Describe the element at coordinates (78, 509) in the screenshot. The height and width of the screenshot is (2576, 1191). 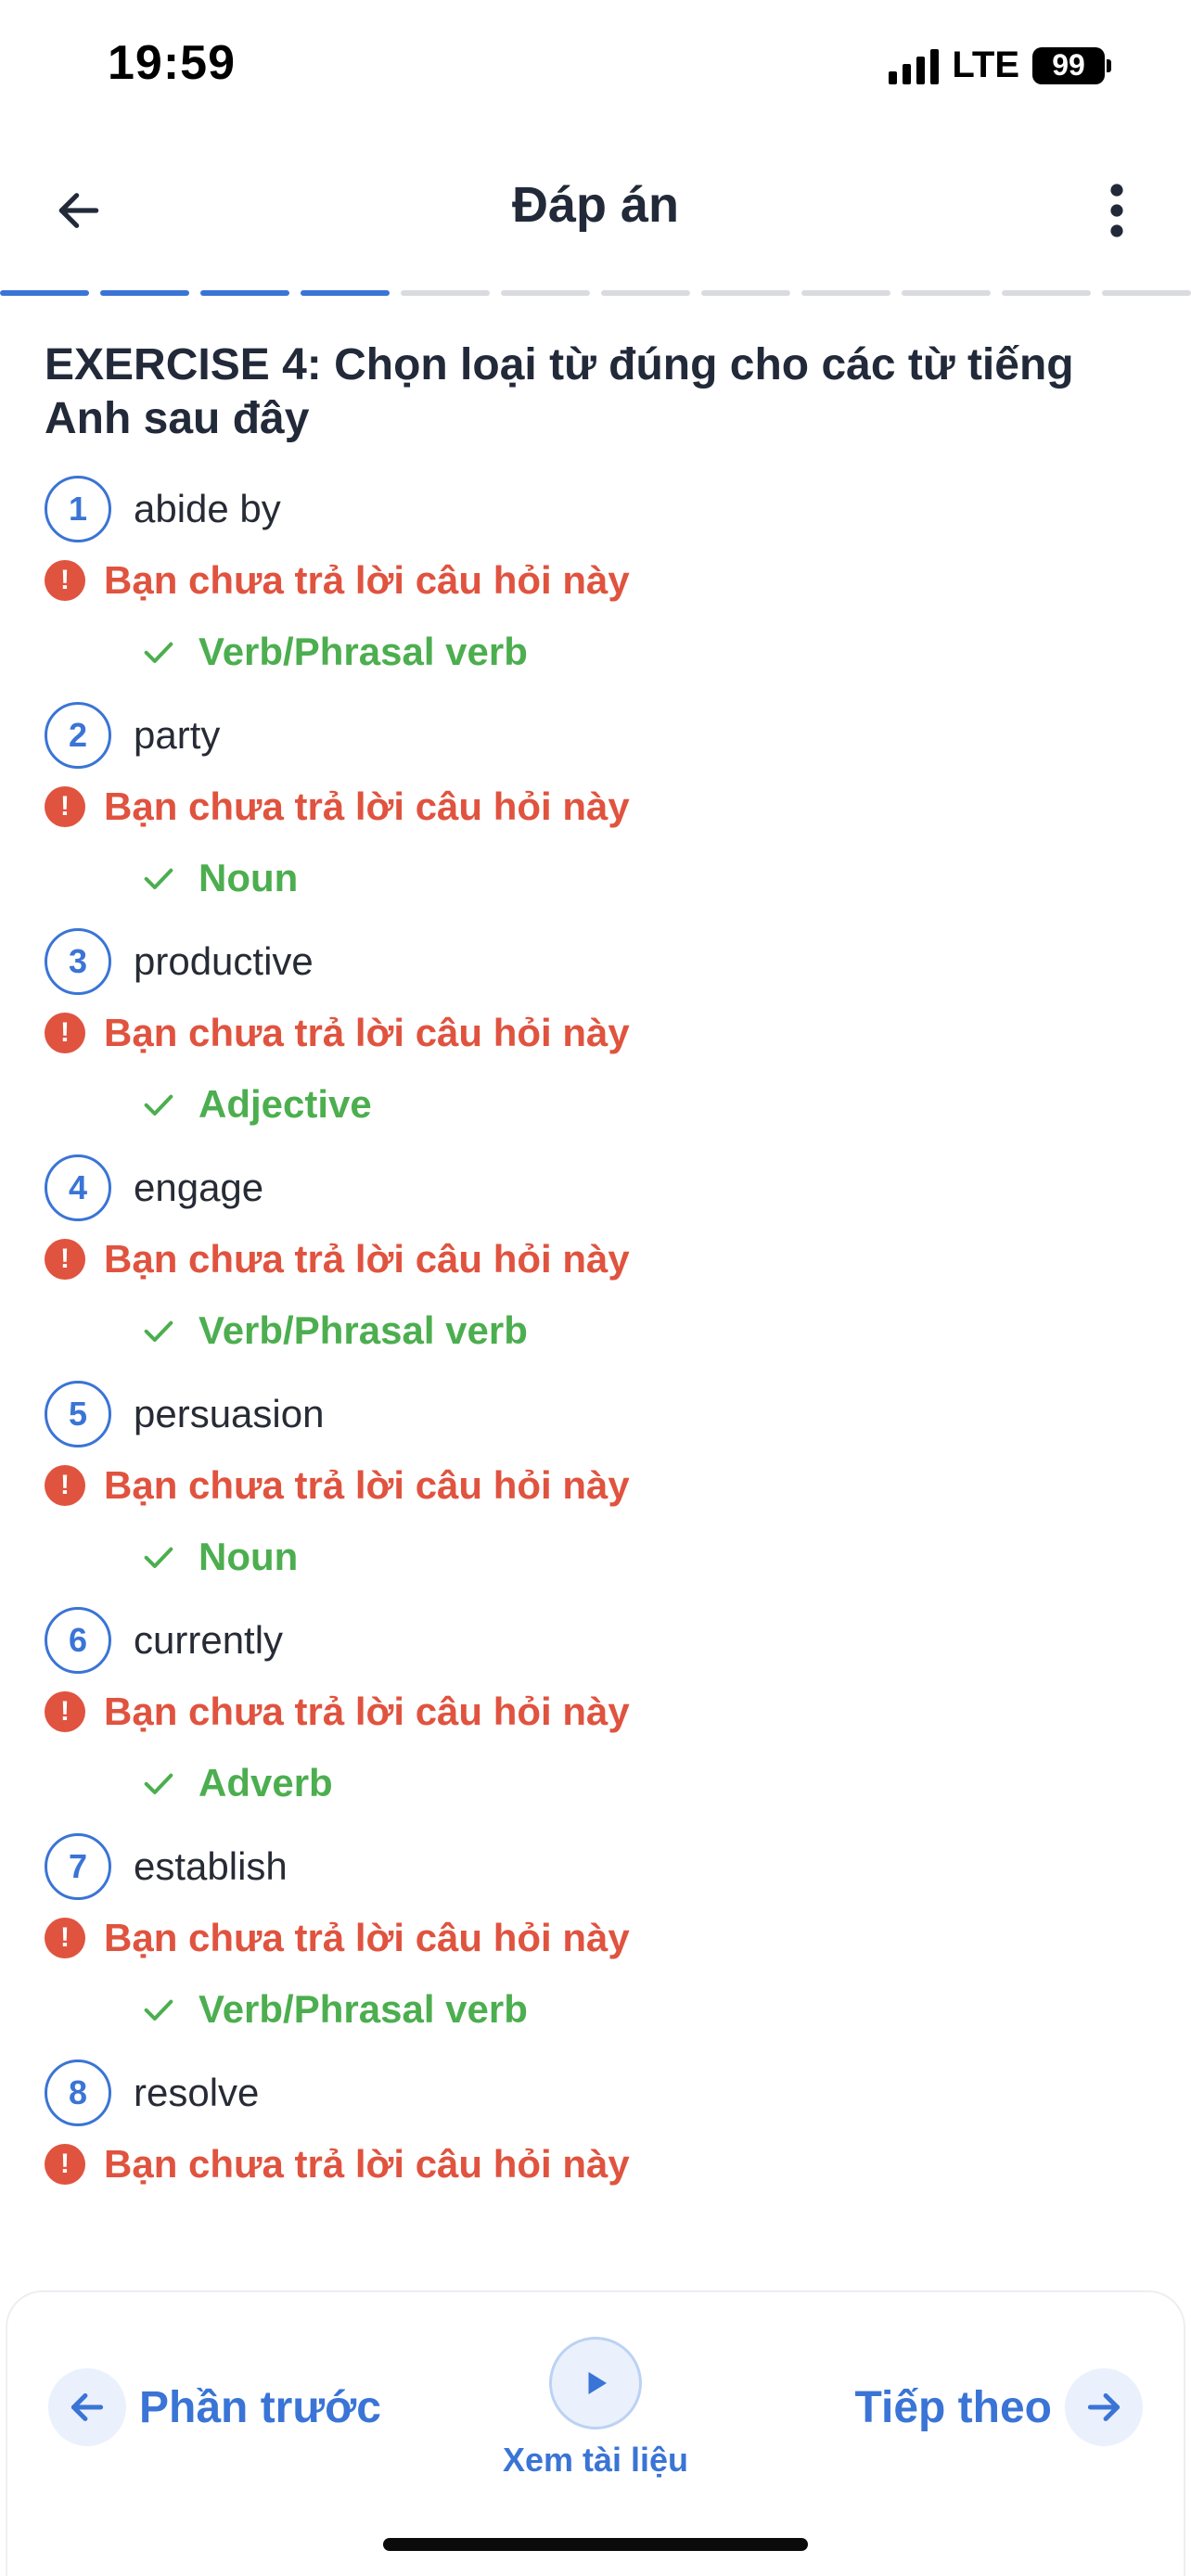
I see `question-number-badge: 1` at that location.